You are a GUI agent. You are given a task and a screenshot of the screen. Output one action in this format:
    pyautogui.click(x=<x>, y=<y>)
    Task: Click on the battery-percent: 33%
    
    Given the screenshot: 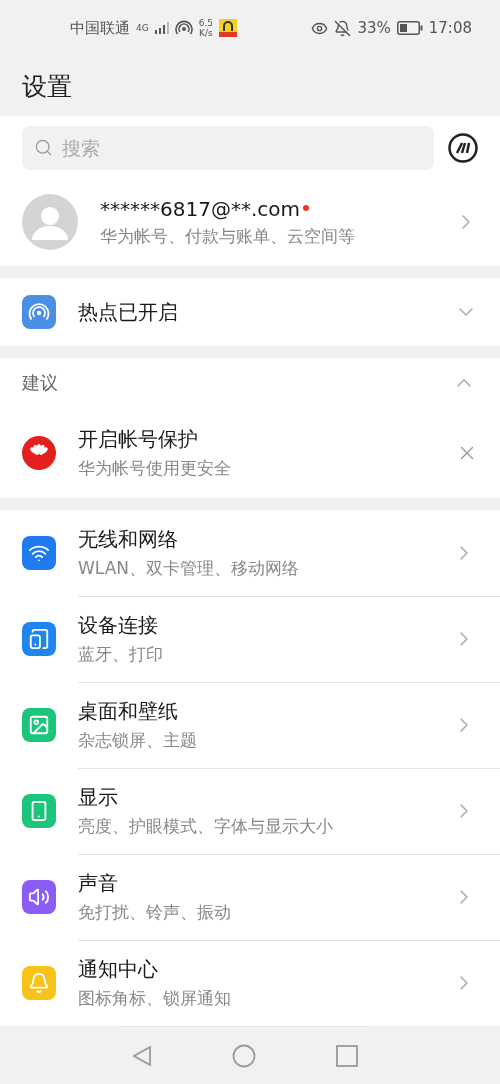 What is the action you would take?
    pyautogui.click(x=374, y=28)
    